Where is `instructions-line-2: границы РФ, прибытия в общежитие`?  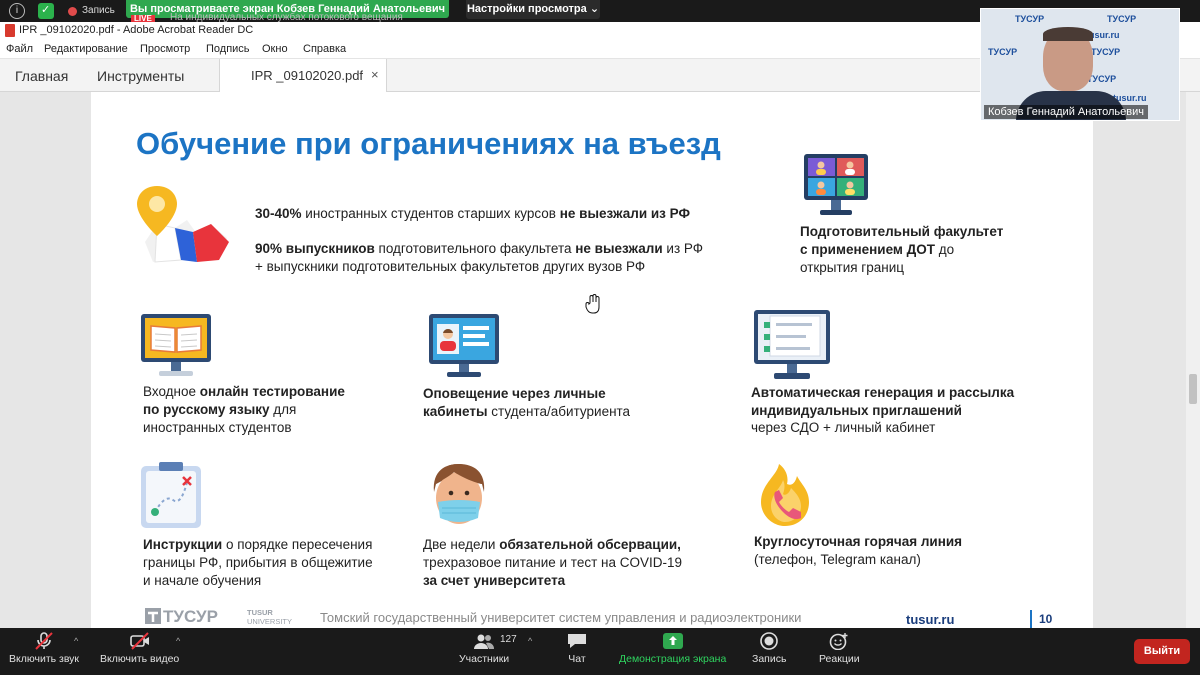
instructions-line-2: границы РФ, прибытия в общежитие is located at coordinates (258, 562).